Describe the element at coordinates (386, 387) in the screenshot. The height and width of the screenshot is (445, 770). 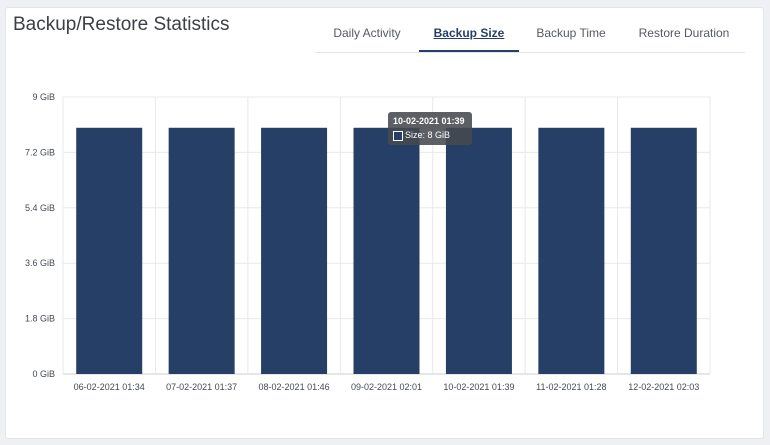
I see `x-tick-label: 09-02-2021 02:01` at that location.